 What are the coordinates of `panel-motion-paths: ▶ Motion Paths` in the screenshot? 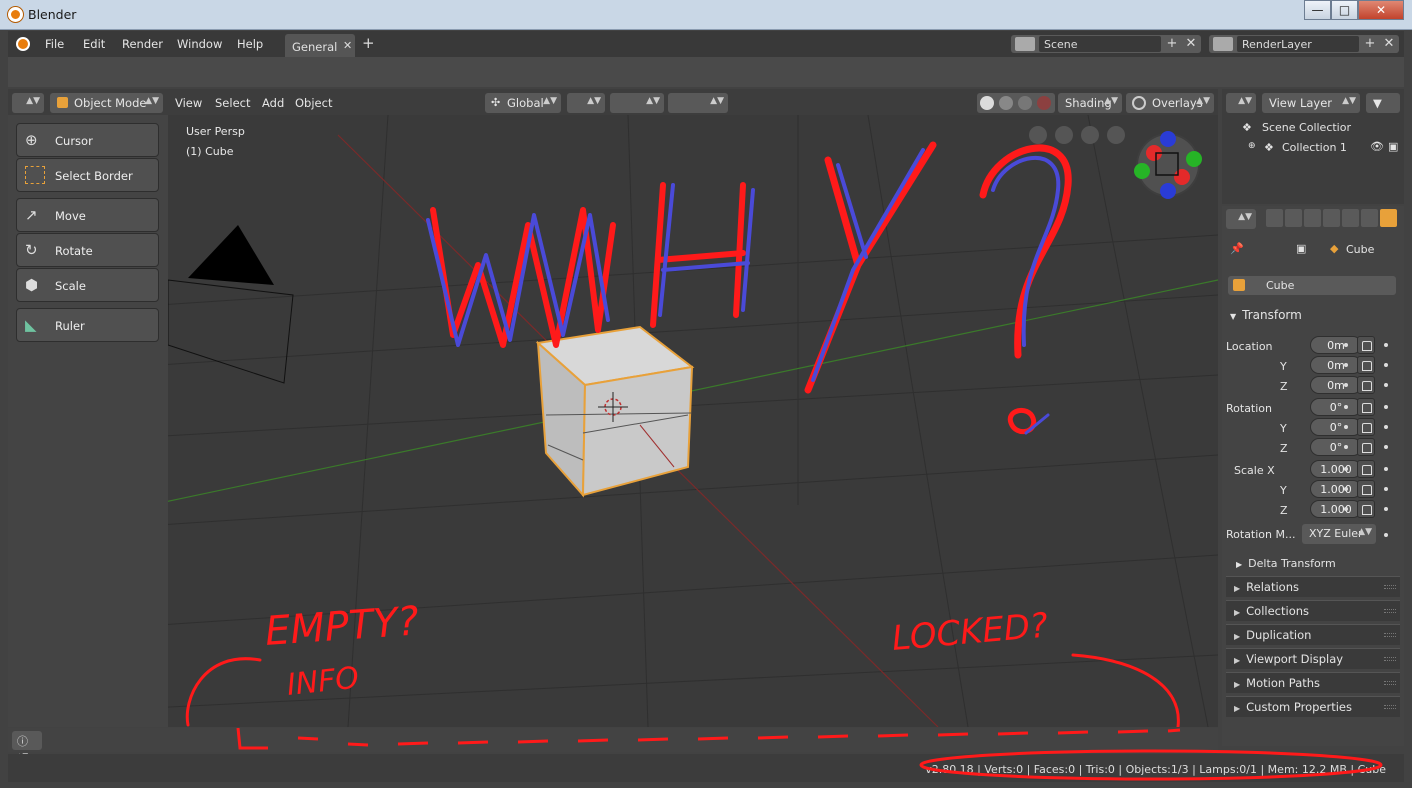 It's located at (1313, 682).